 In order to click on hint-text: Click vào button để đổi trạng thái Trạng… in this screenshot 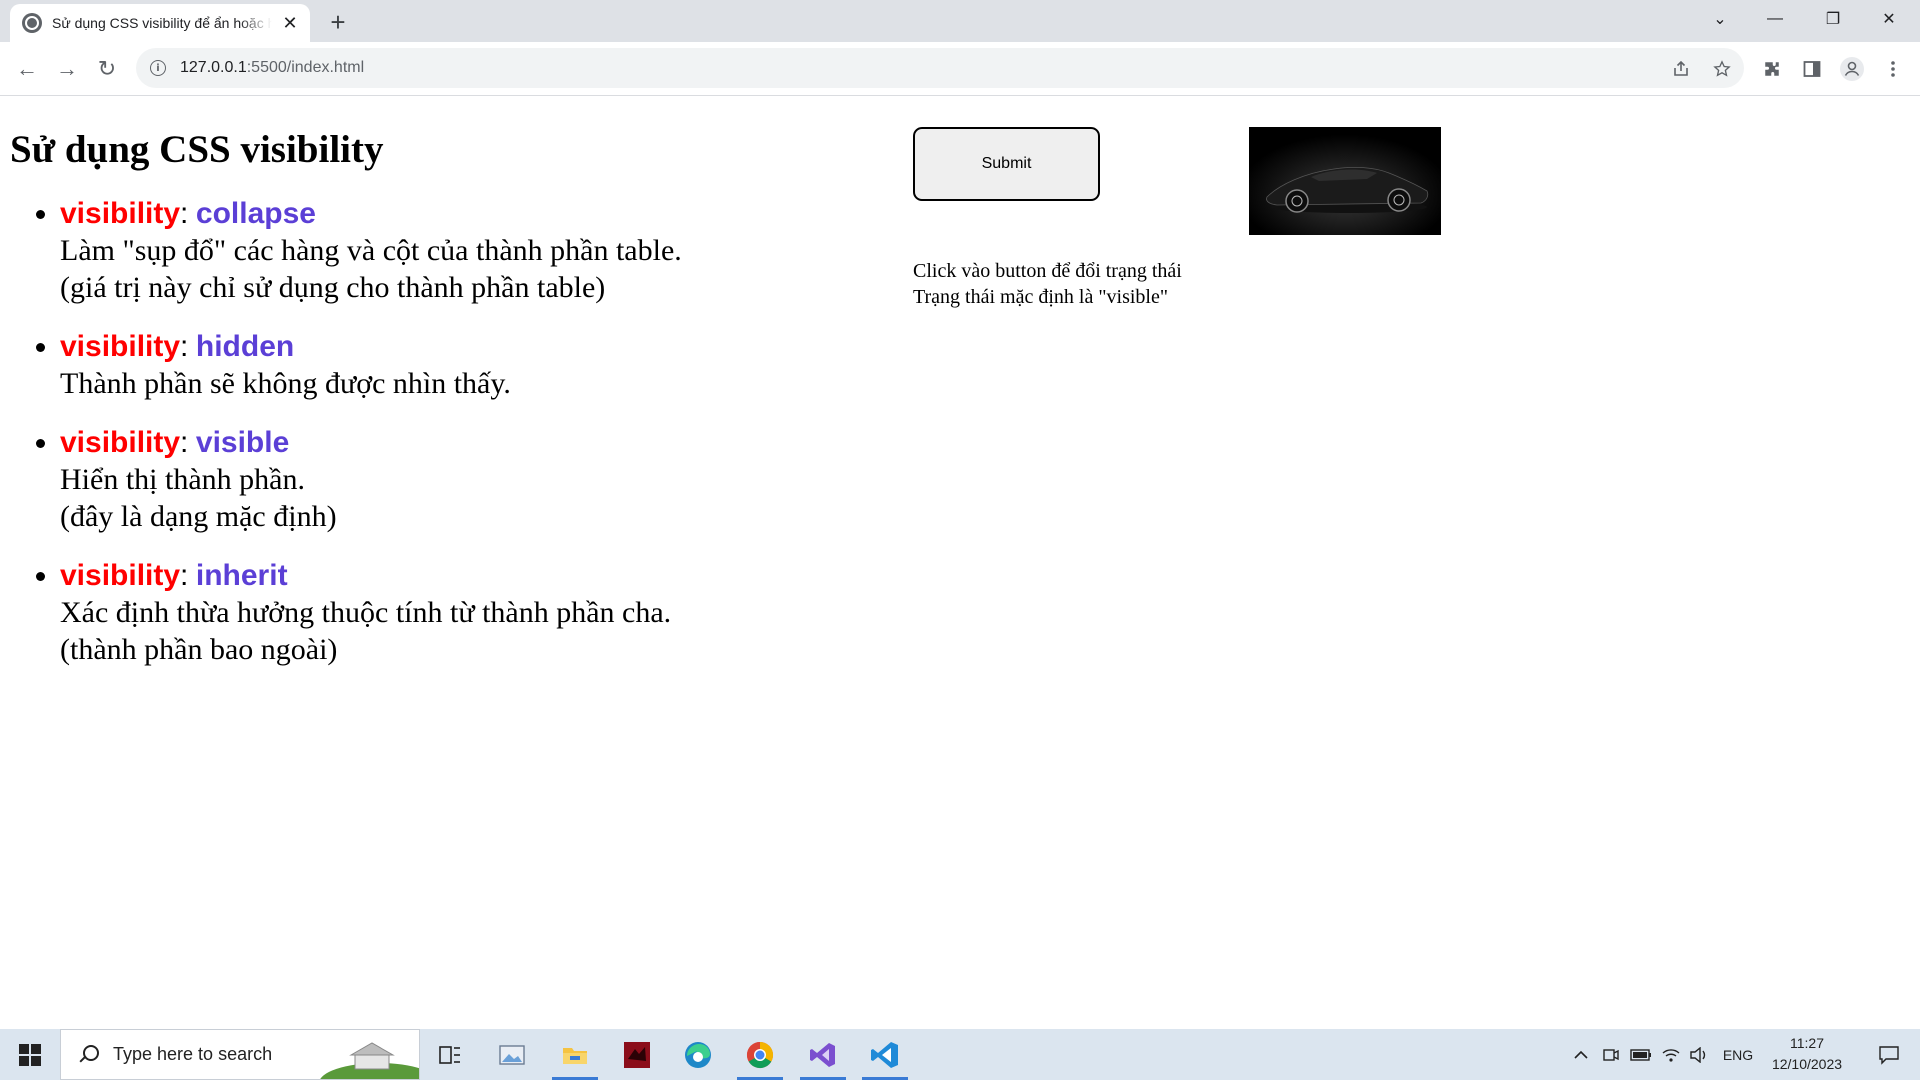, I will do `click(1047, 284)`.